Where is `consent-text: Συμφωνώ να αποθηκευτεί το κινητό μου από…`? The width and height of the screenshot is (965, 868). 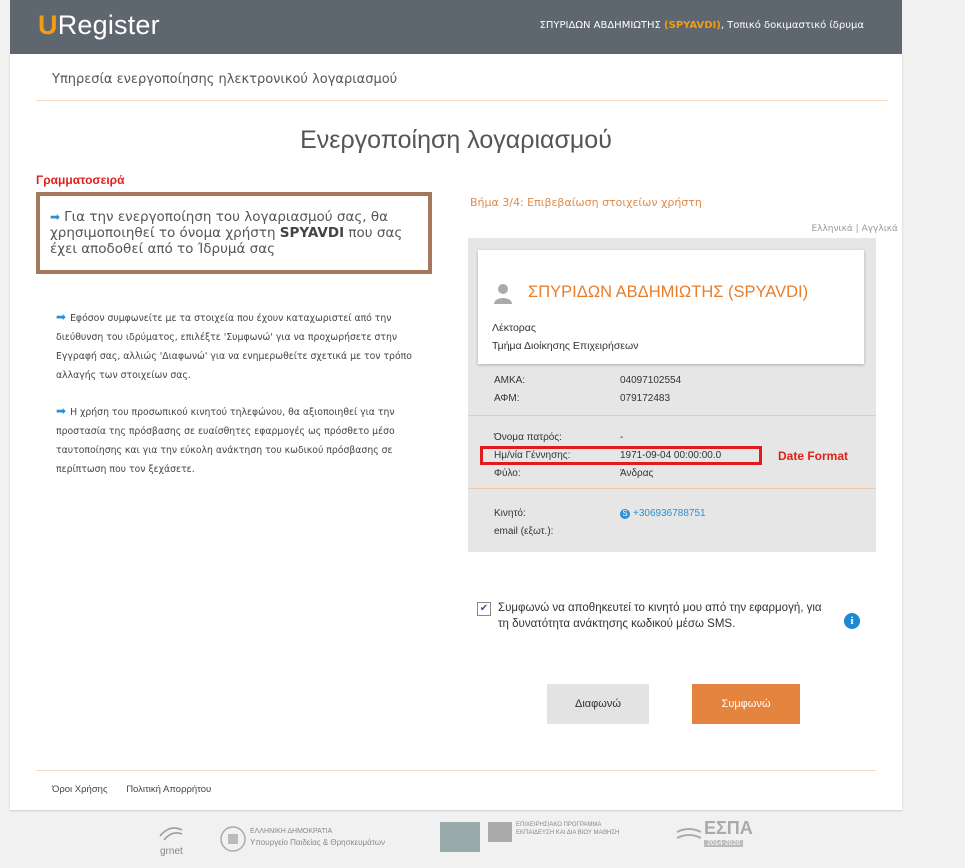
consent-text: Συμφωνώ να αποθηκευτεί το κινητό μου από… is located at coordinates (660, 616).